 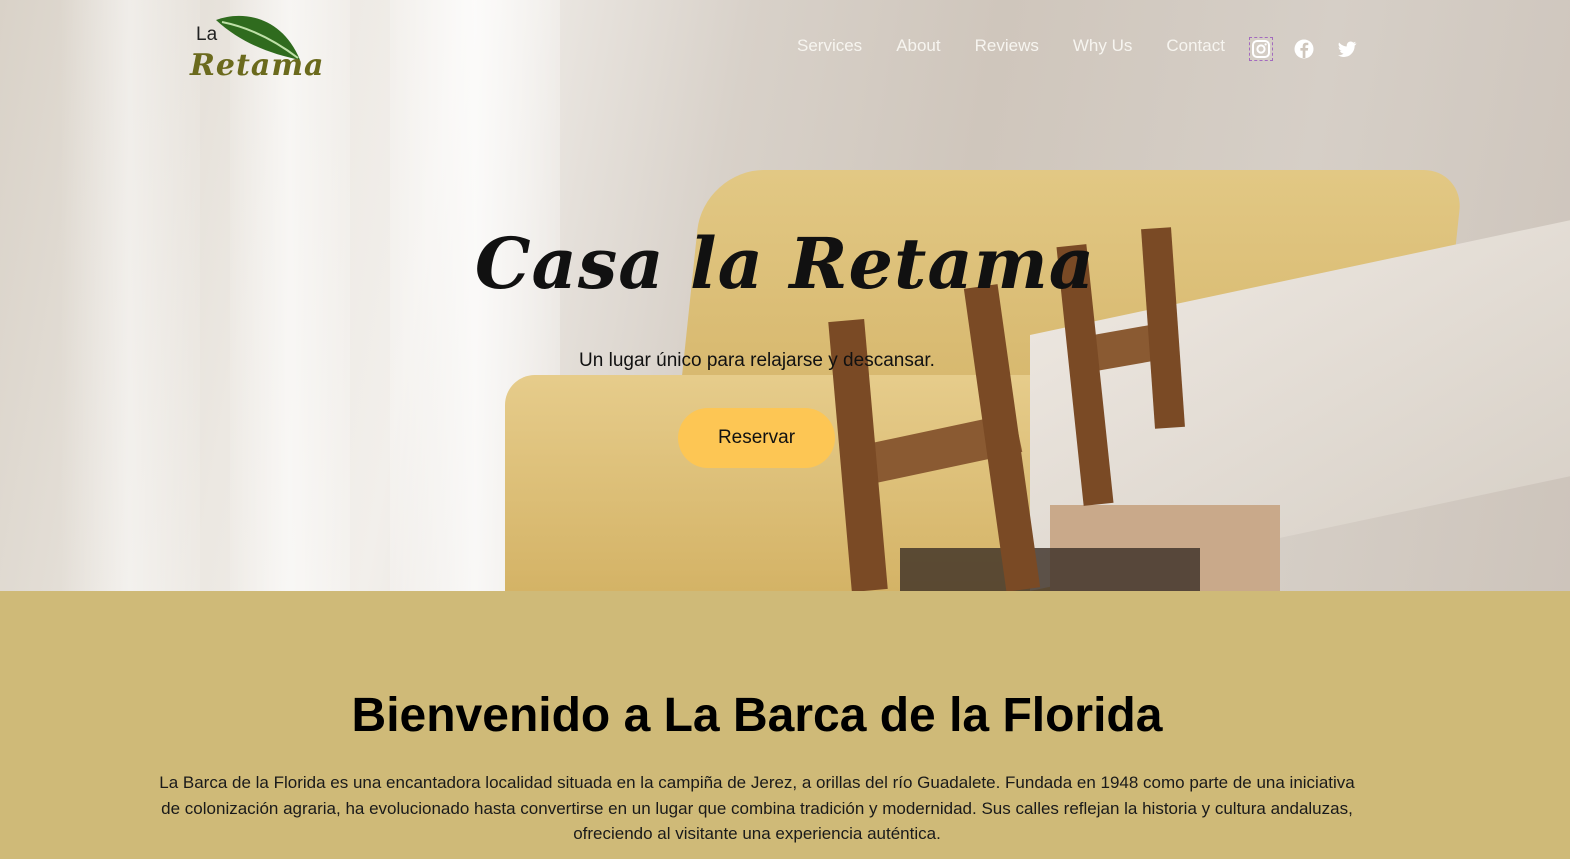 I want to click on twitter-icon, so click(x=1347, y=49).